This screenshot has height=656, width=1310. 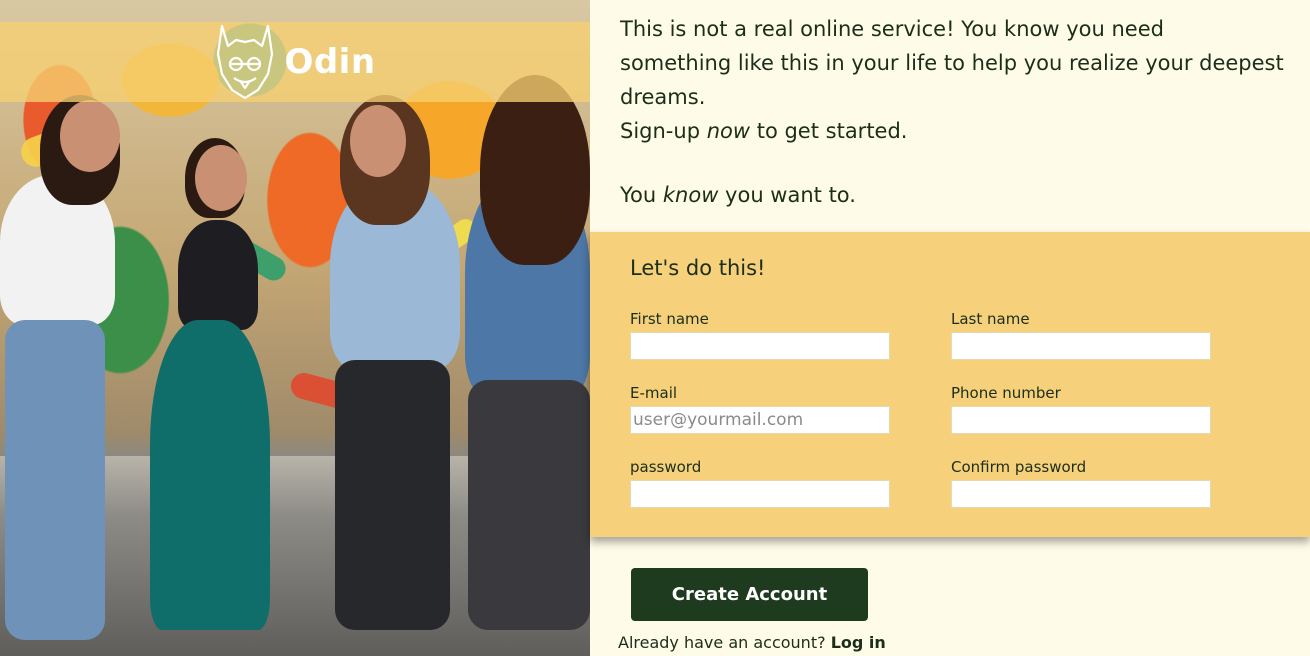 What do you see at coordinates (829, 131) in the screenshot?
I see `intro-text-part: to get started.` at bounding box center [829, 131].